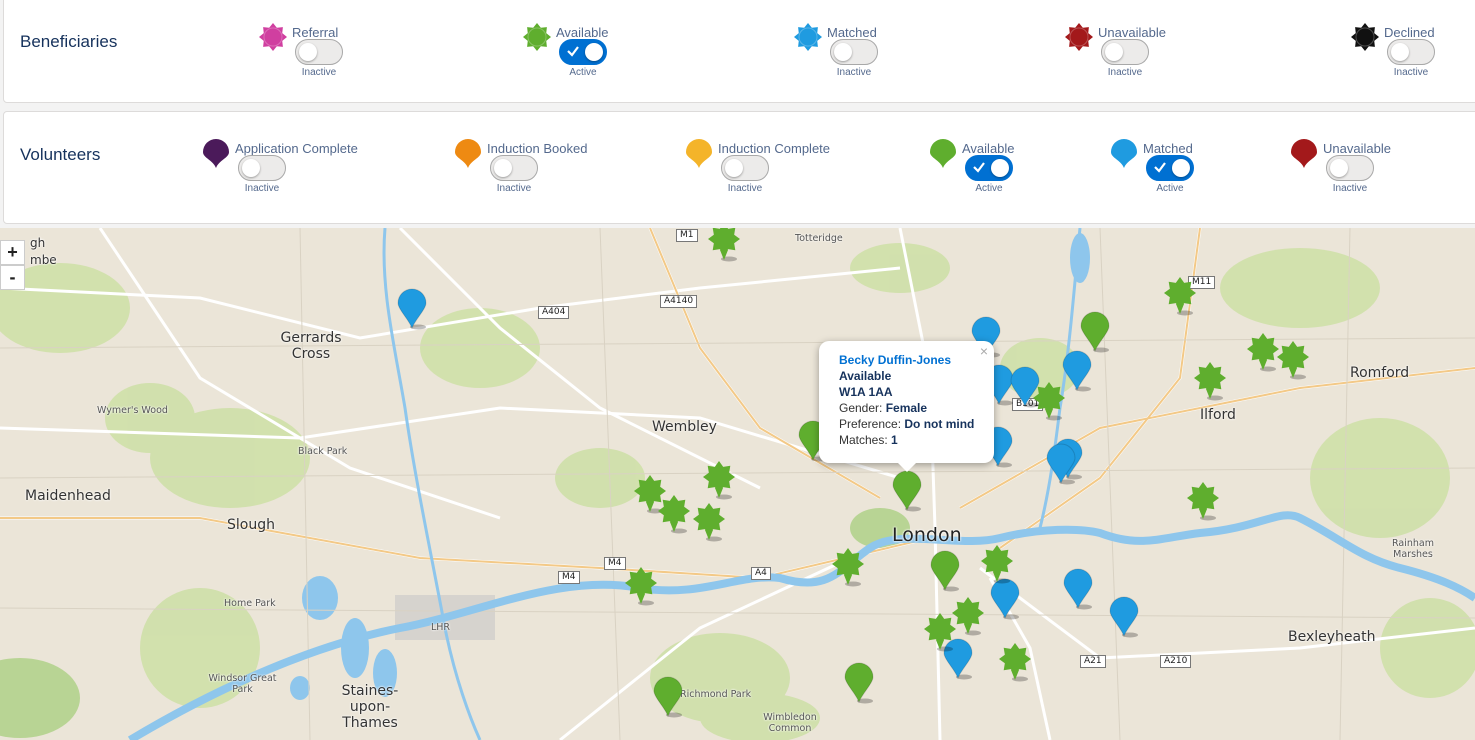  I want to click on filter-label: Referral, so click(315, 32).